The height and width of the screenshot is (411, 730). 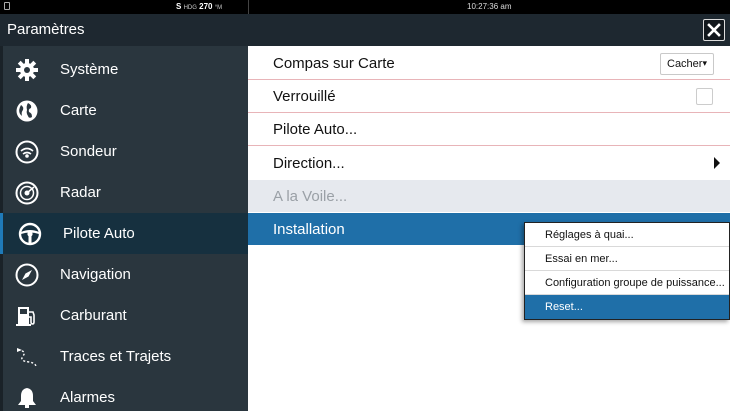 I want to click on sonar-icon, so click(x=27, y=152).